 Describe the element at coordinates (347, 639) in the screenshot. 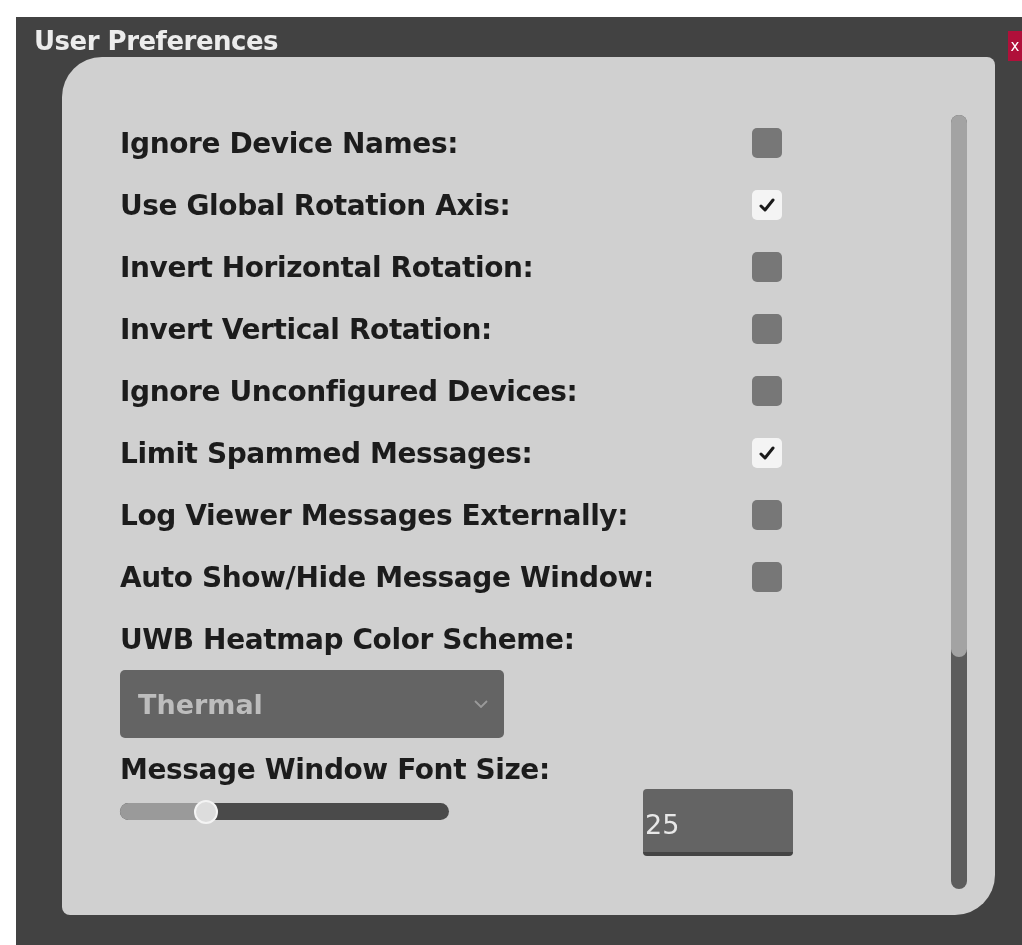

I see `option-label: UWB Heatmap Color Scheme:` at that location.